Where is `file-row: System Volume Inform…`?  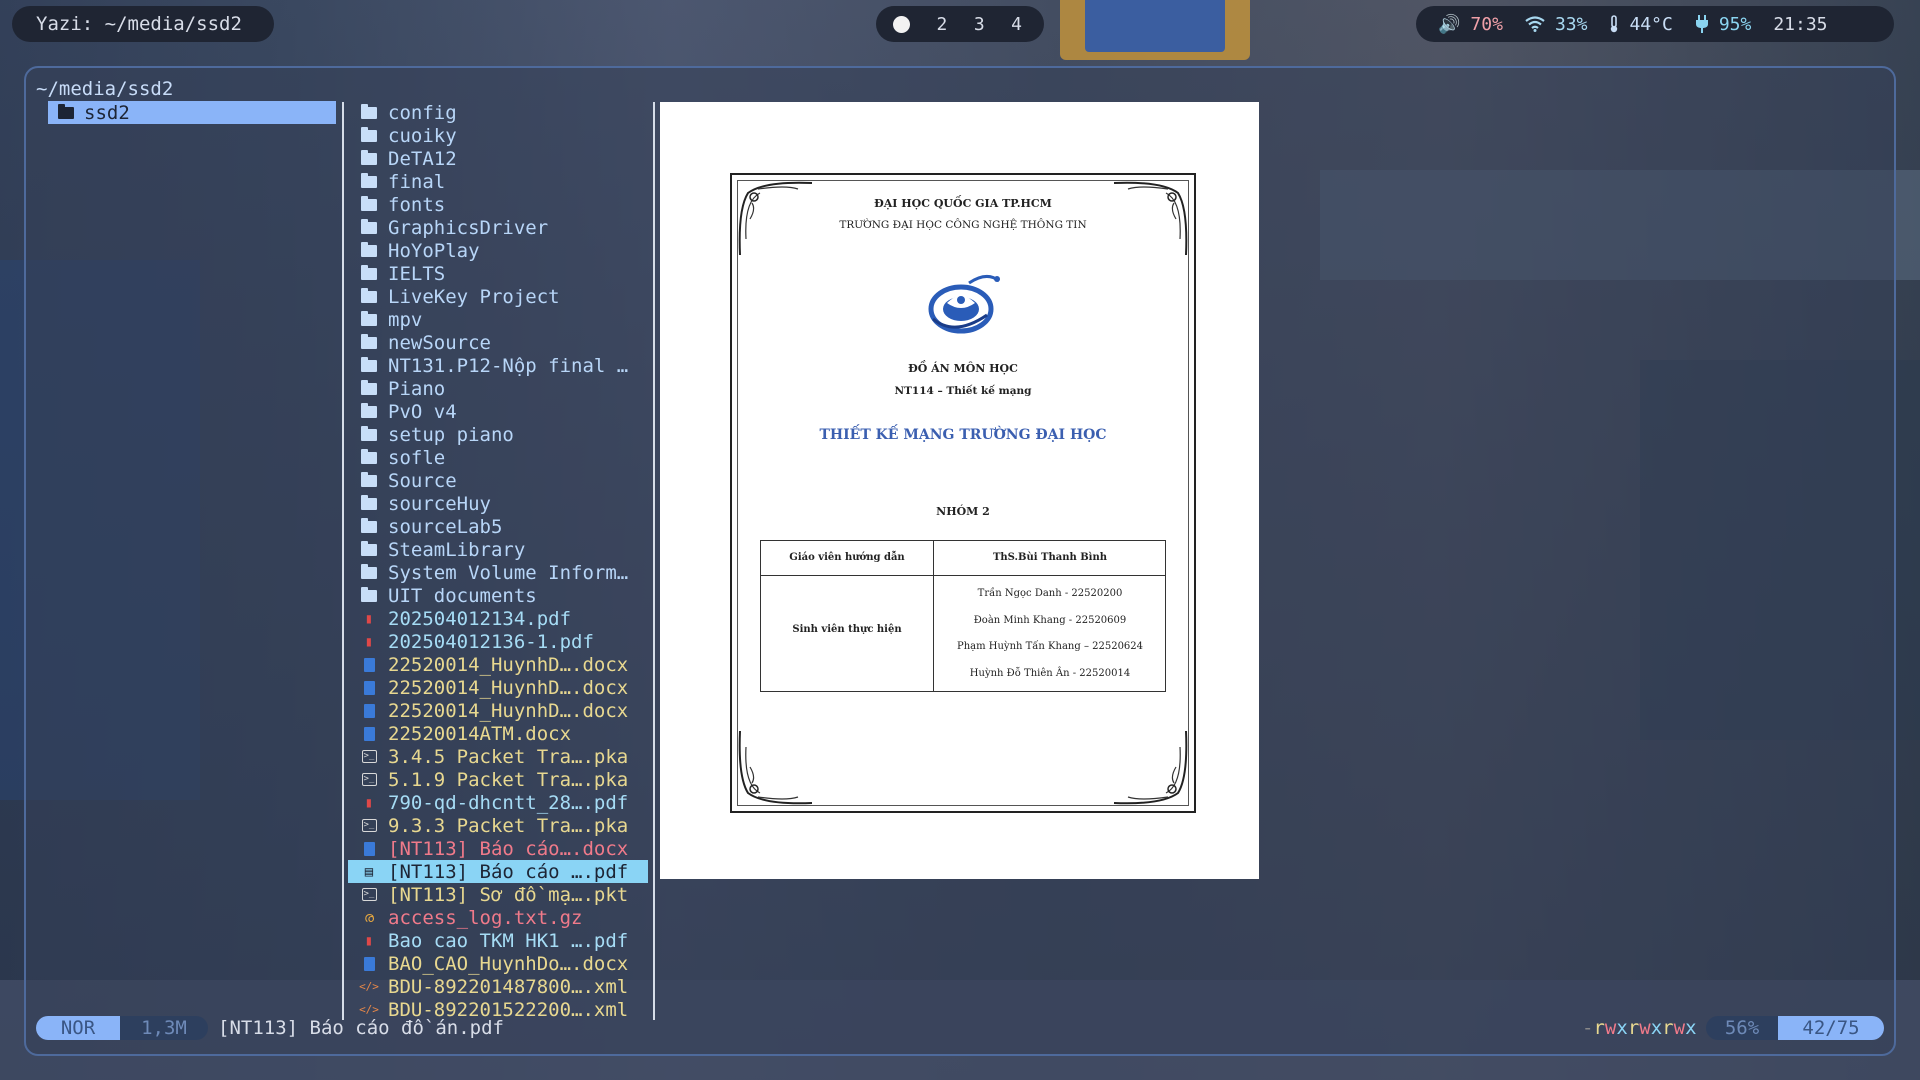 file-row: System Volume Inform… is located at coordinates (498, 572).